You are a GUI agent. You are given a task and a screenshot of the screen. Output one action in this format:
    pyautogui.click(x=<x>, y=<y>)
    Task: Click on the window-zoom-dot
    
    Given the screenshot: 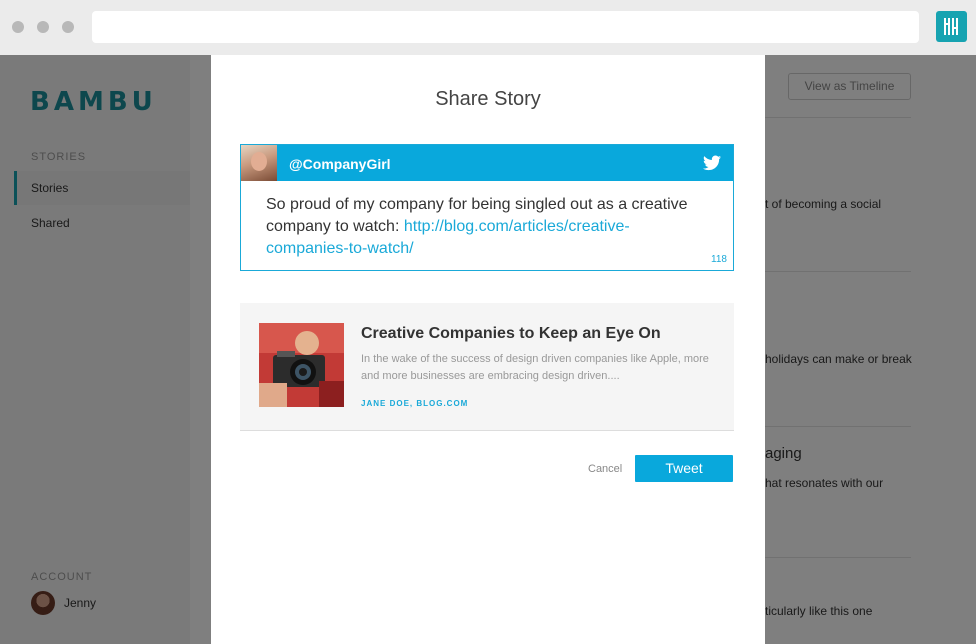 What is the action you would take?
    pyautogui.click(x=68, y=27)
    